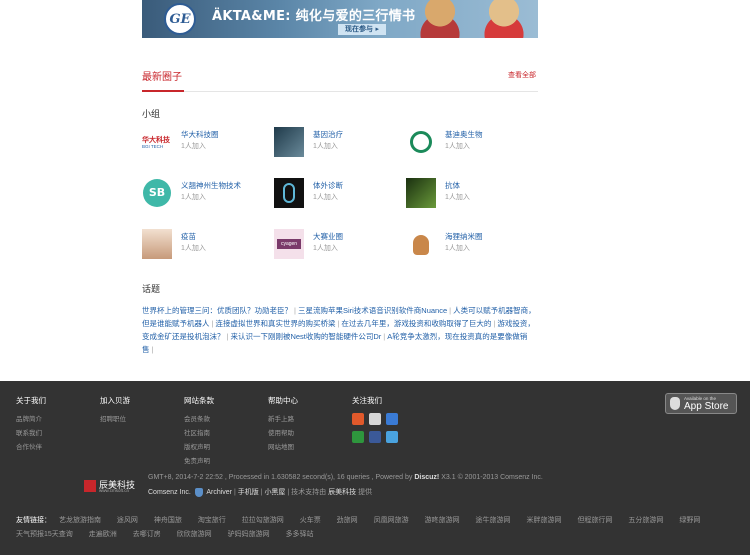  I want to click on tech-support-link: 辰美科技, so click(342, 492).